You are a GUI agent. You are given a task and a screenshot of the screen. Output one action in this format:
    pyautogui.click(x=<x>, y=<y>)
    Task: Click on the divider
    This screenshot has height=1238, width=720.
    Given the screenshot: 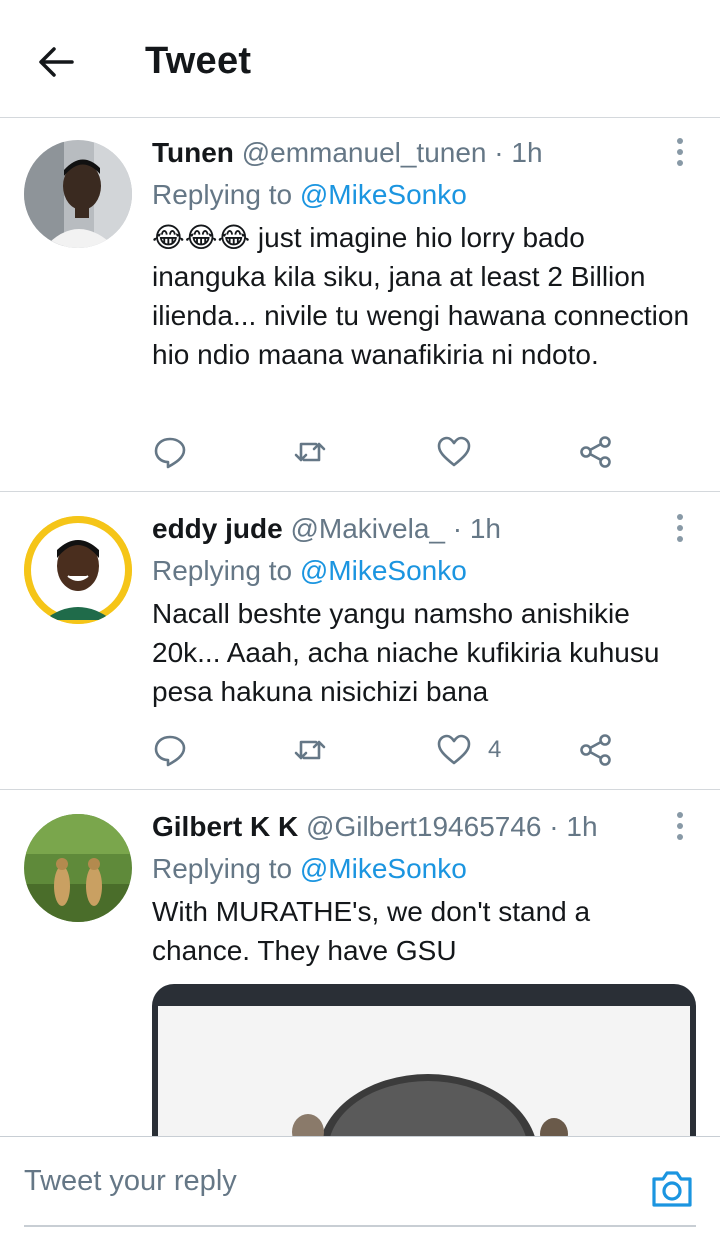 What is the action you would take?
    pyautogui.click(x=360, y=1226)
    